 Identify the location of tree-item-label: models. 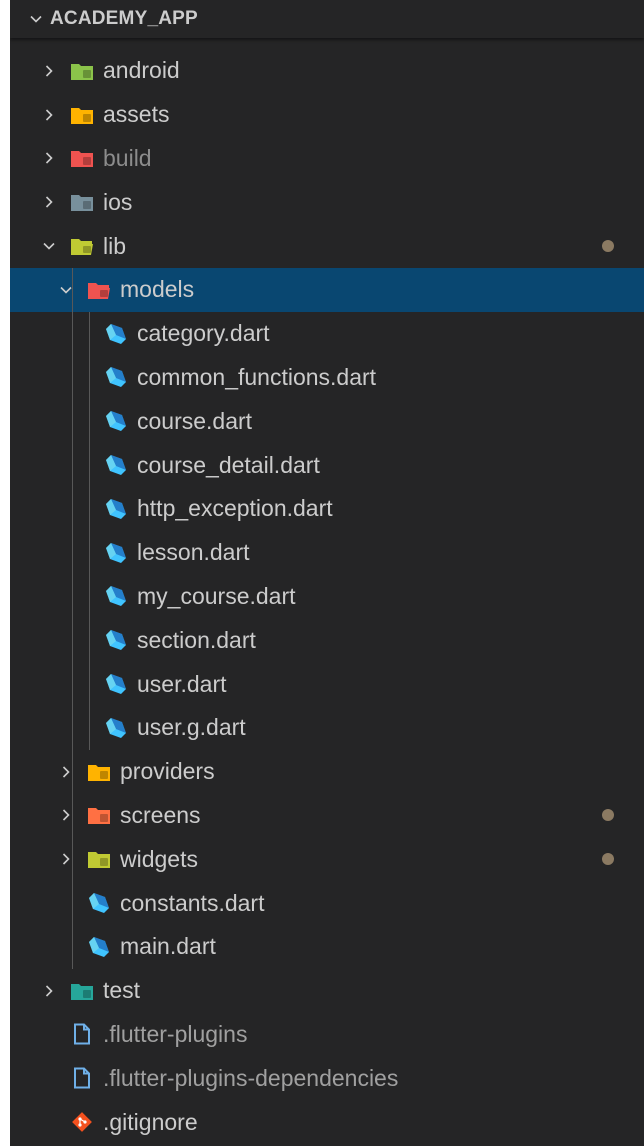
(157, 289).